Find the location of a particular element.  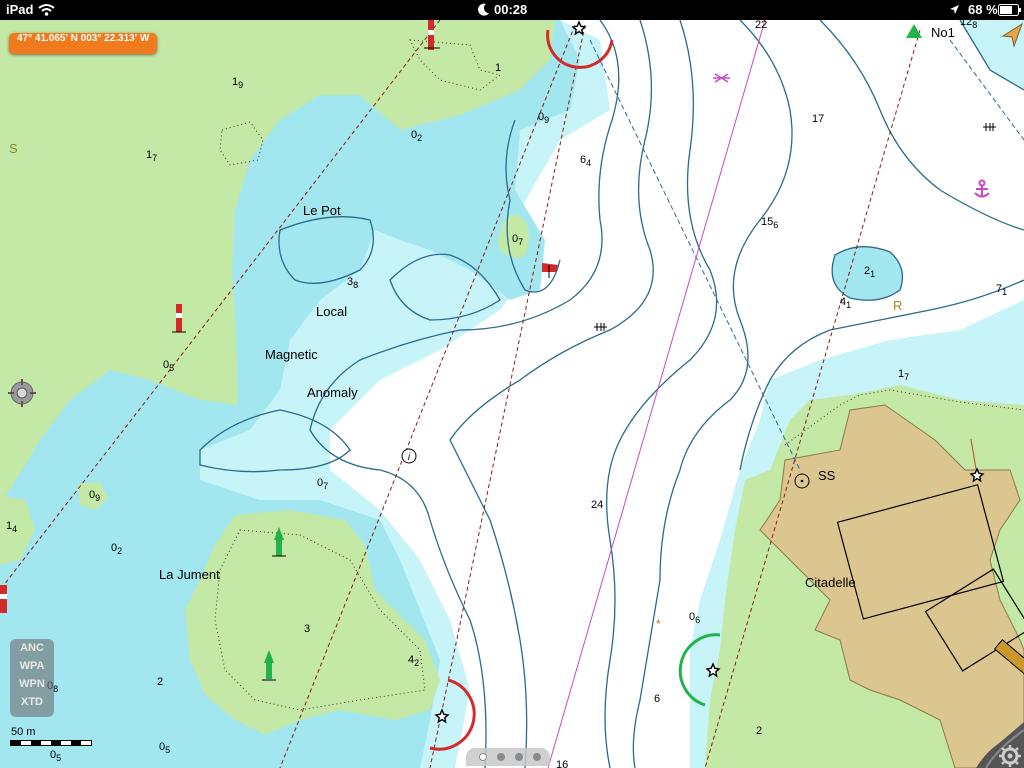

battery-icon is located at coordinates (1009, 10).